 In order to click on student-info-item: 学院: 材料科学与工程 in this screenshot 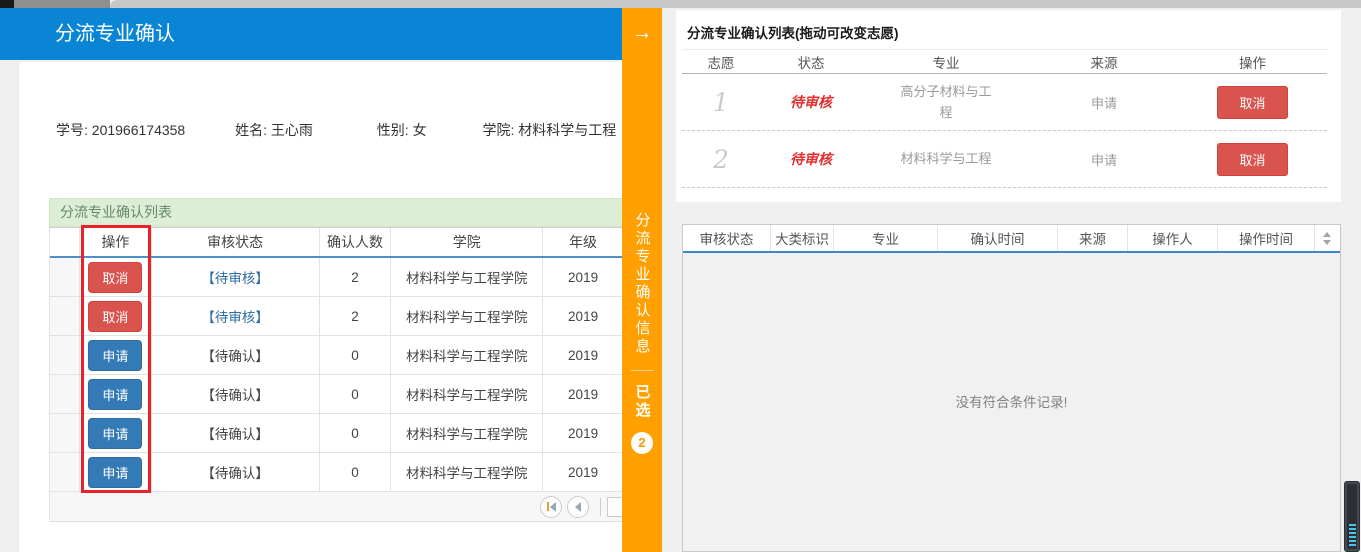, I will do `click(549, 130)`.